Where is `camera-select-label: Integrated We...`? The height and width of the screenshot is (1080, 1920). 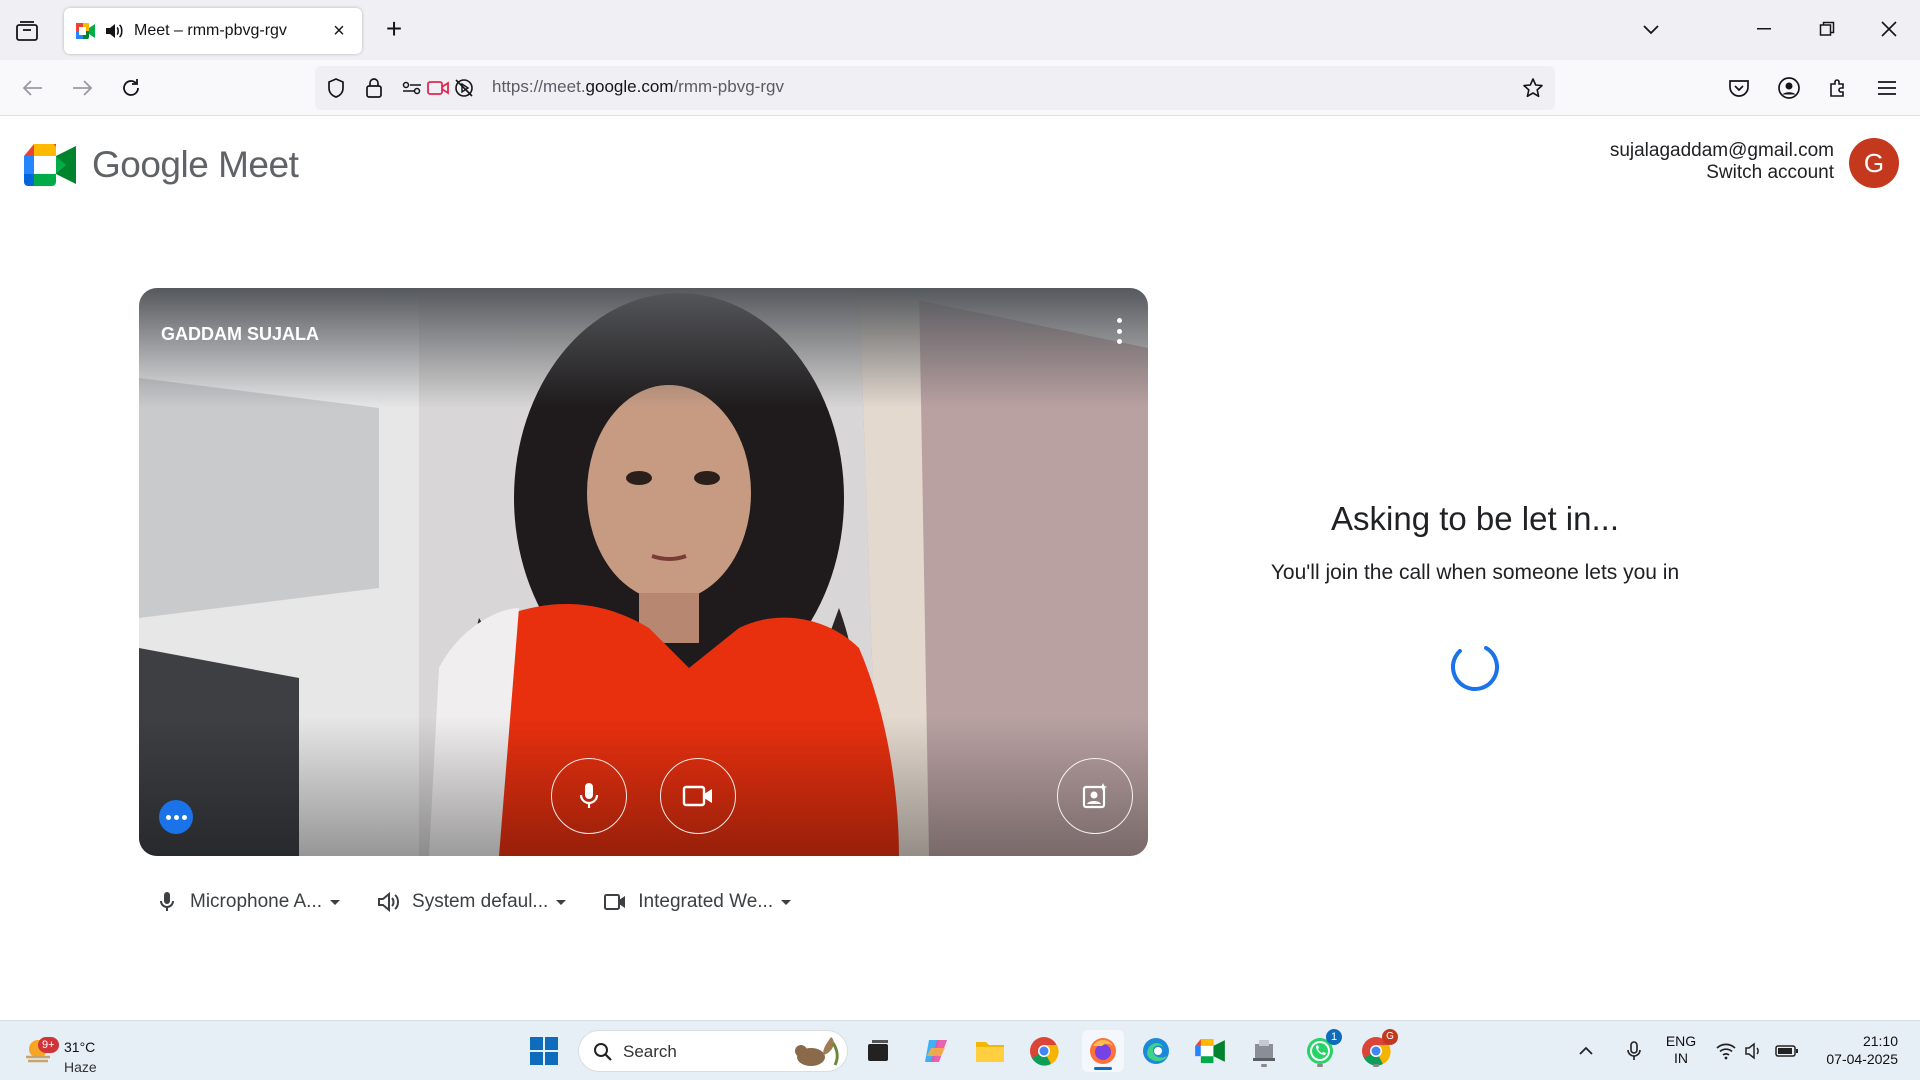 camera-select-label: Integrated We... is located at coordinates (706, 901).